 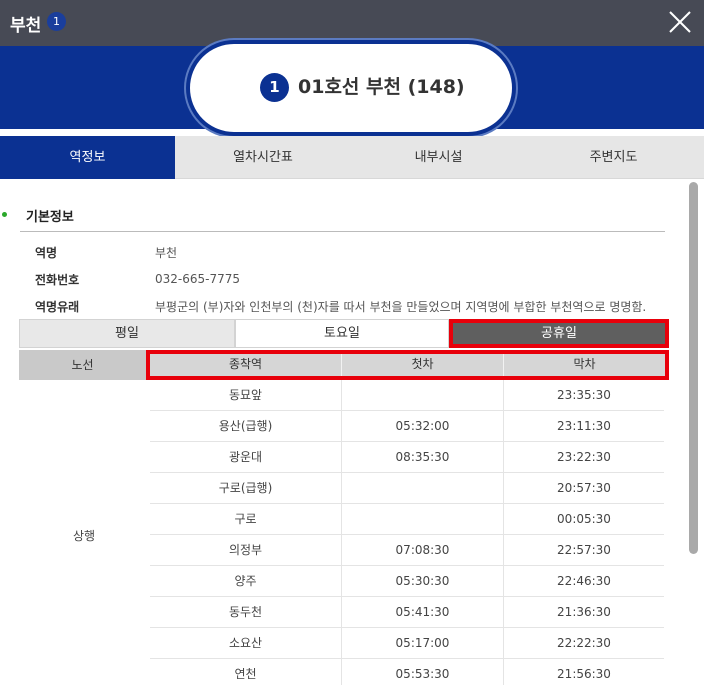 I want to click on table-row: 소요산 05:17:00 22:22:30, so click(x=407, y=643).